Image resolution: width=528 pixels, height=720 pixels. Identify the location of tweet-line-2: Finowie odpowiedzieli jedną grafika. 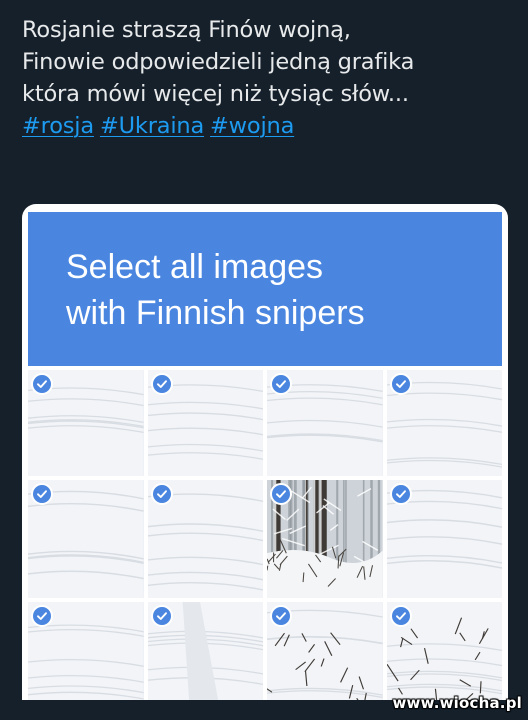
(218, 62).